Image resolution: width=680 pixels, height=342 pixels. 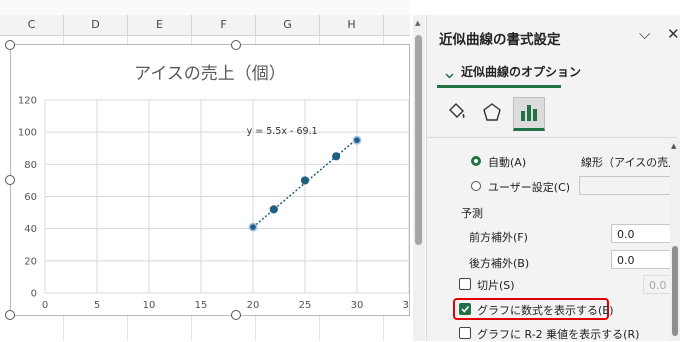 What do you see at coordinates (27, 133) in the screenshot?
I see `y-tick-label: 100` at bounding box center [27, 133].